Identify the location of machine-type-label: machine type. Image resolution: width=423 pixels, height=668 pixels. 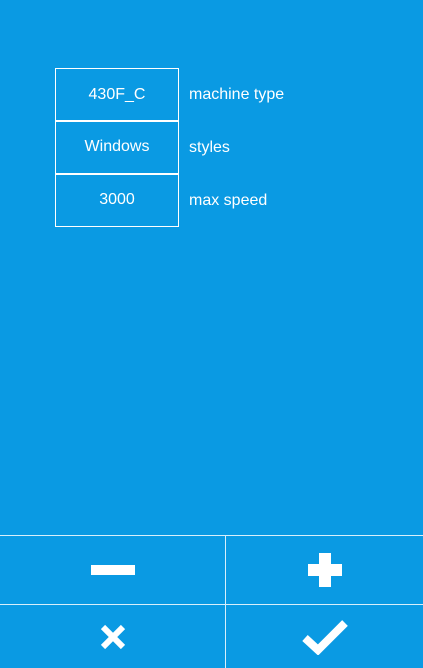
(237, 94).